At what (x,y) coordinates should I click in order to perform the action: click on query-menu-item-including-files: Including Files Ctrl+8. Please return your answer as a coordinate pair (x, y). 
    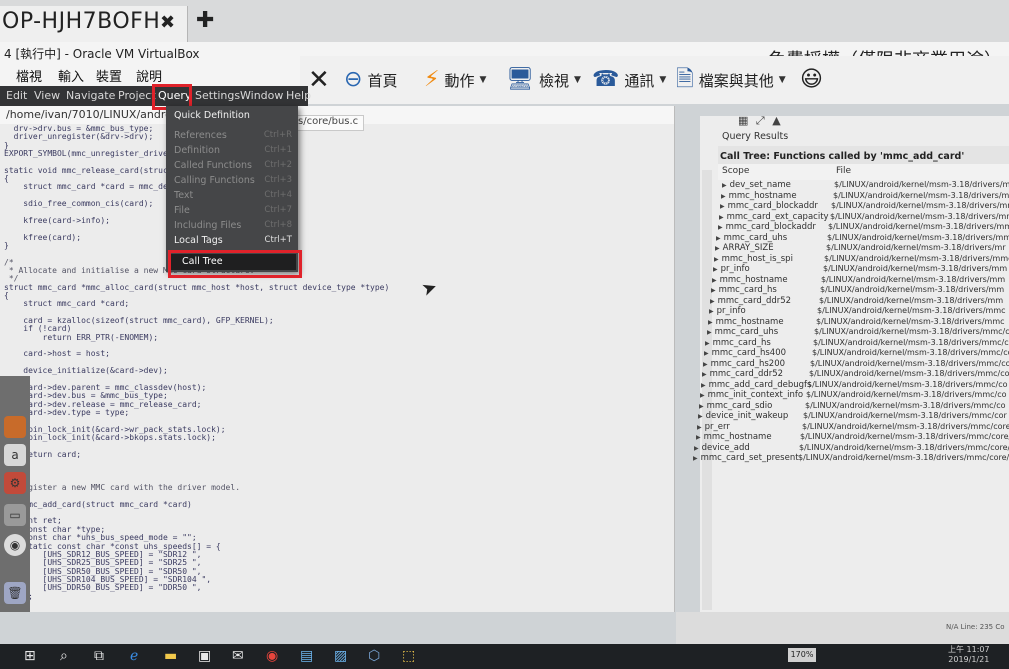
    Looking at the image, I should click on (235, 227).